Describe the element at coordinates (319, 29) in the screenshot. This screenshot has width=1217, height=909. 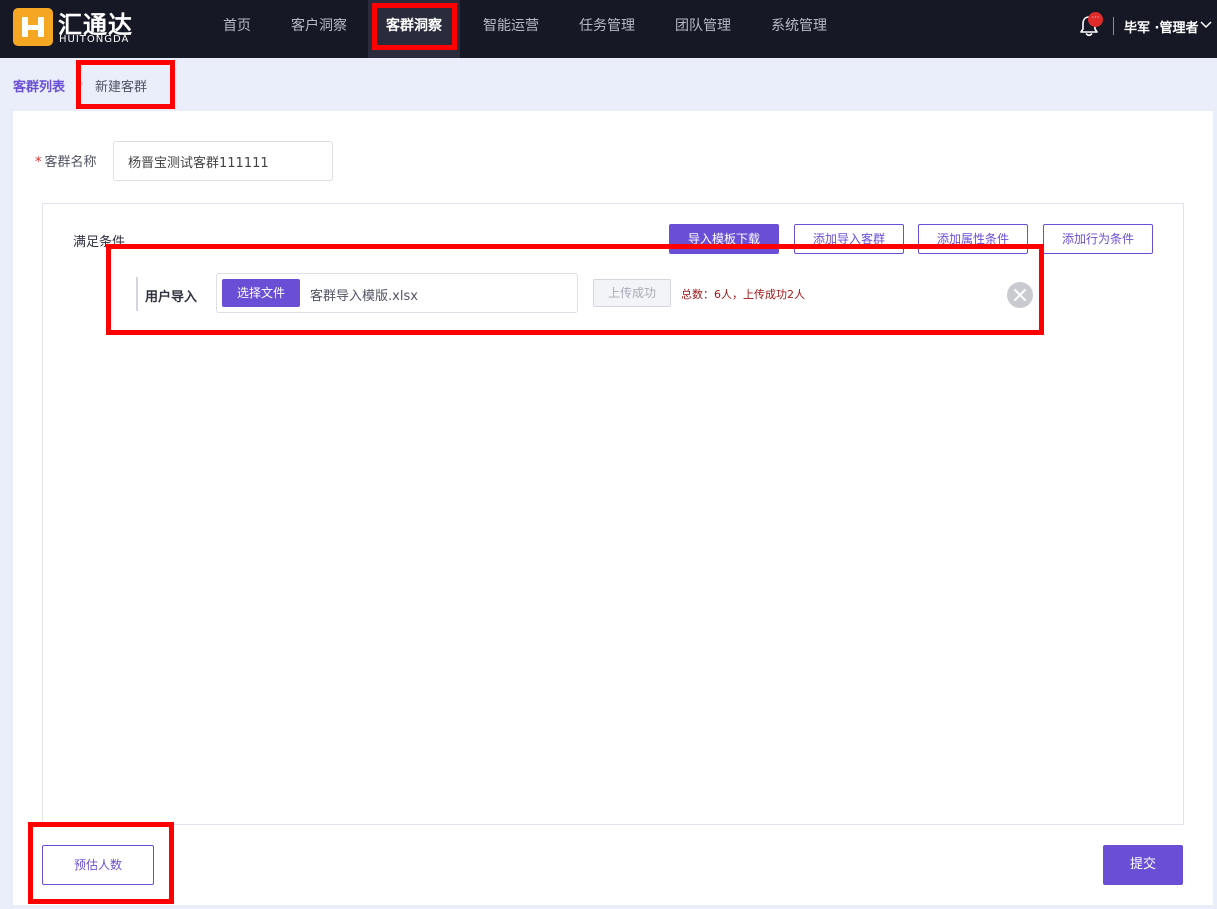
I see `nav-customer-insight: 客户洞察` at that location.